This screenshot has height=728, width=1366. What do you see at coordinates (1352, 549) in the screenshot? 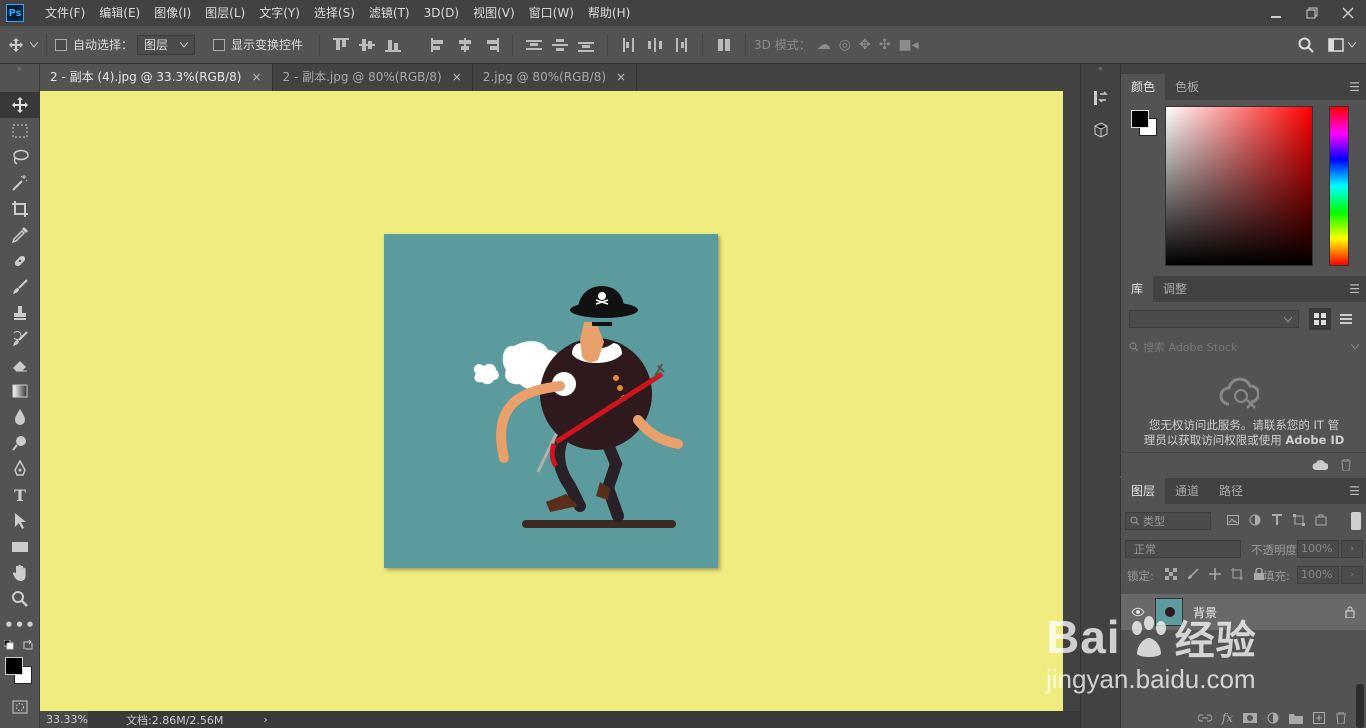
I see `opacity-dropdown-arrow: ›` at bounding box center [1352, 549].